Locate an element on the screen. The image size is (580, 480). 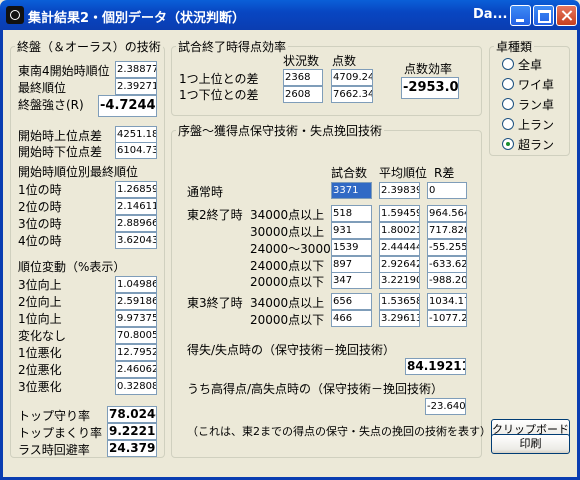
rank3-field: 2.88966 is located at coordinates (136, 223).